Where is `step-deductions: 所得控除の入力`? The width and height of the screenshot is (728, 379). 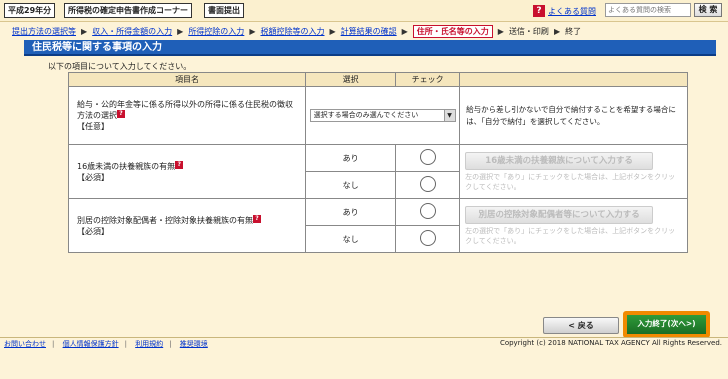
step-deductions: 所得控除の入力 is located at coordinates (216, 31).